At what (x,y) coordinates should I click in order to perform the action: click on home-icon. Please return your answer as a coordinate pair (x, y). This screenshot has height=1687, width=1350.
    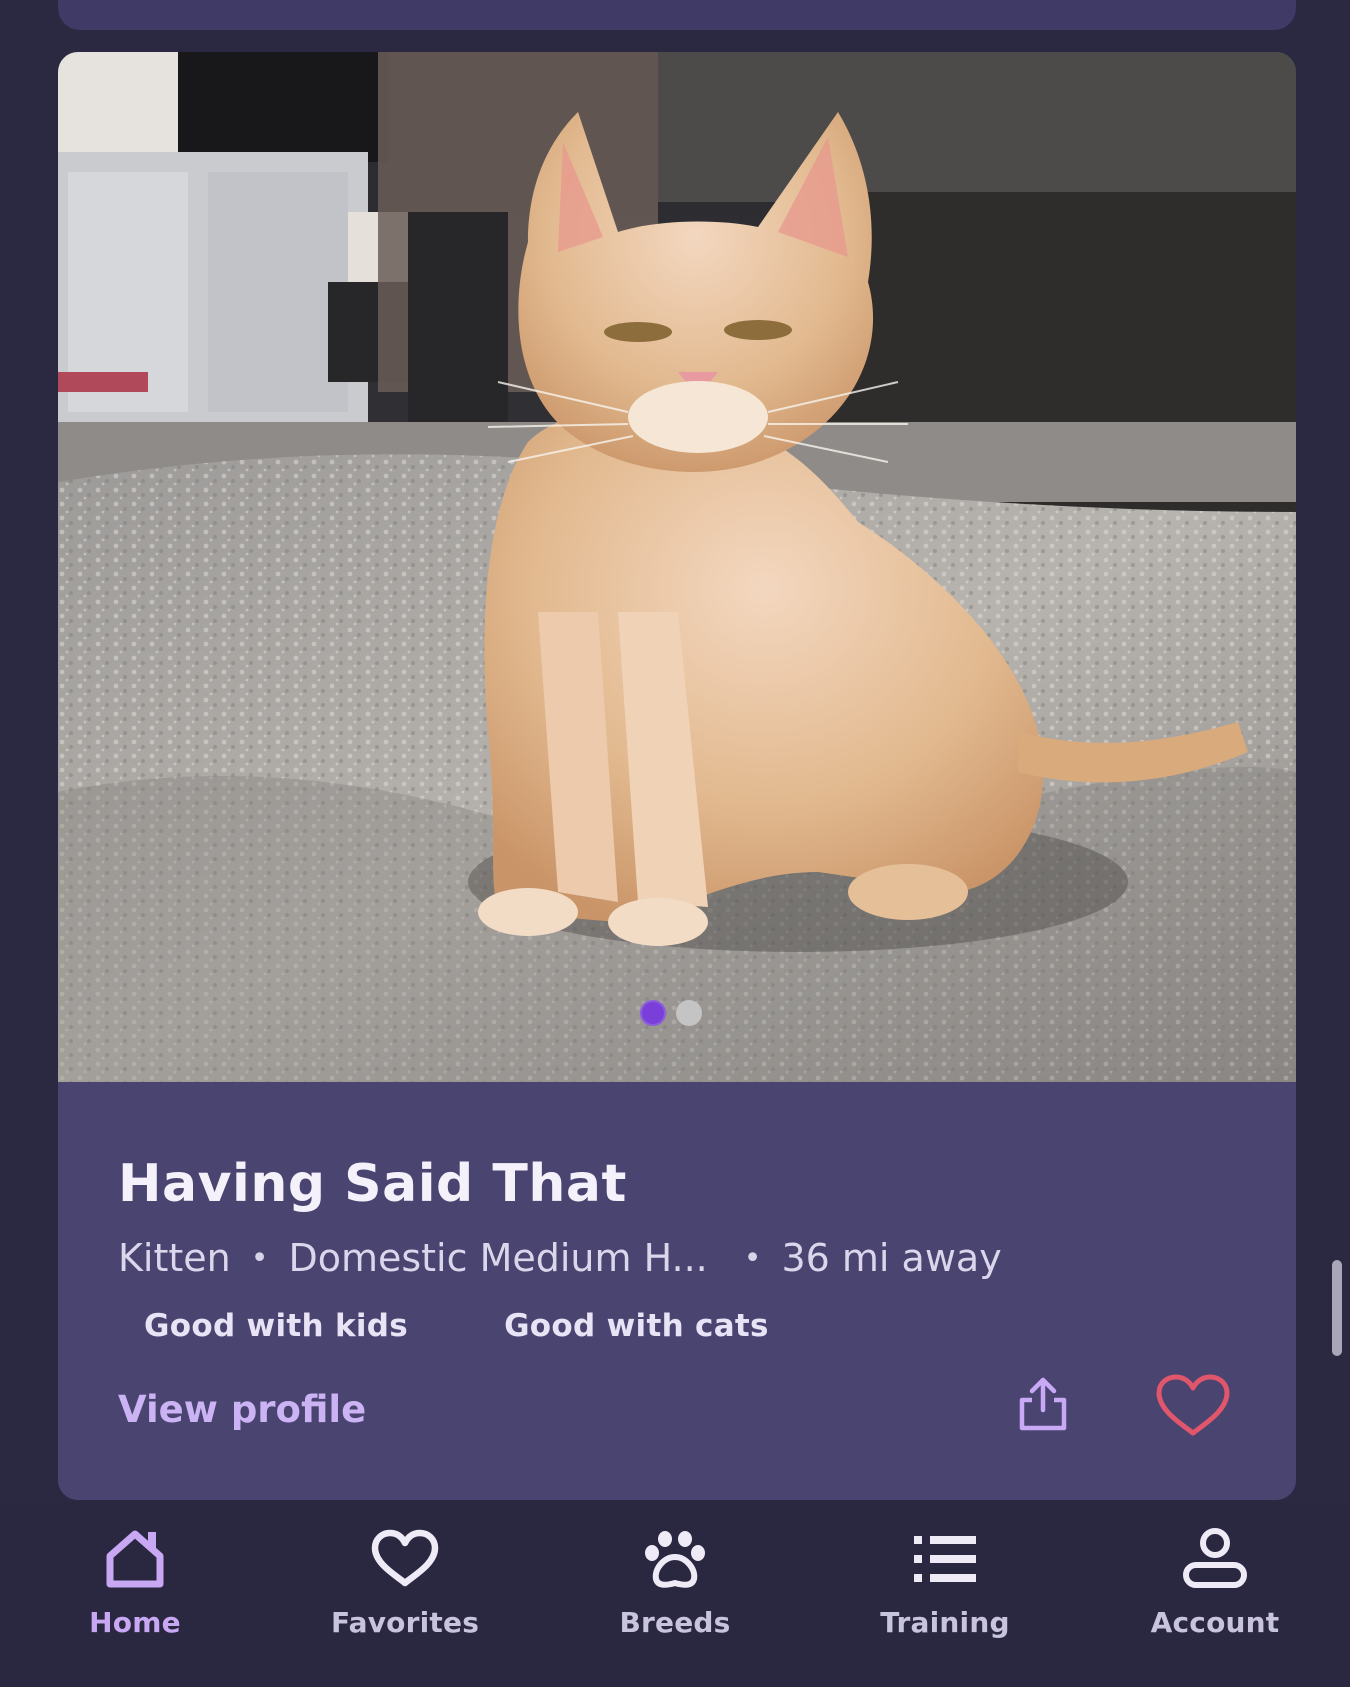
    Looking at the image, I should click on (135, 1559).